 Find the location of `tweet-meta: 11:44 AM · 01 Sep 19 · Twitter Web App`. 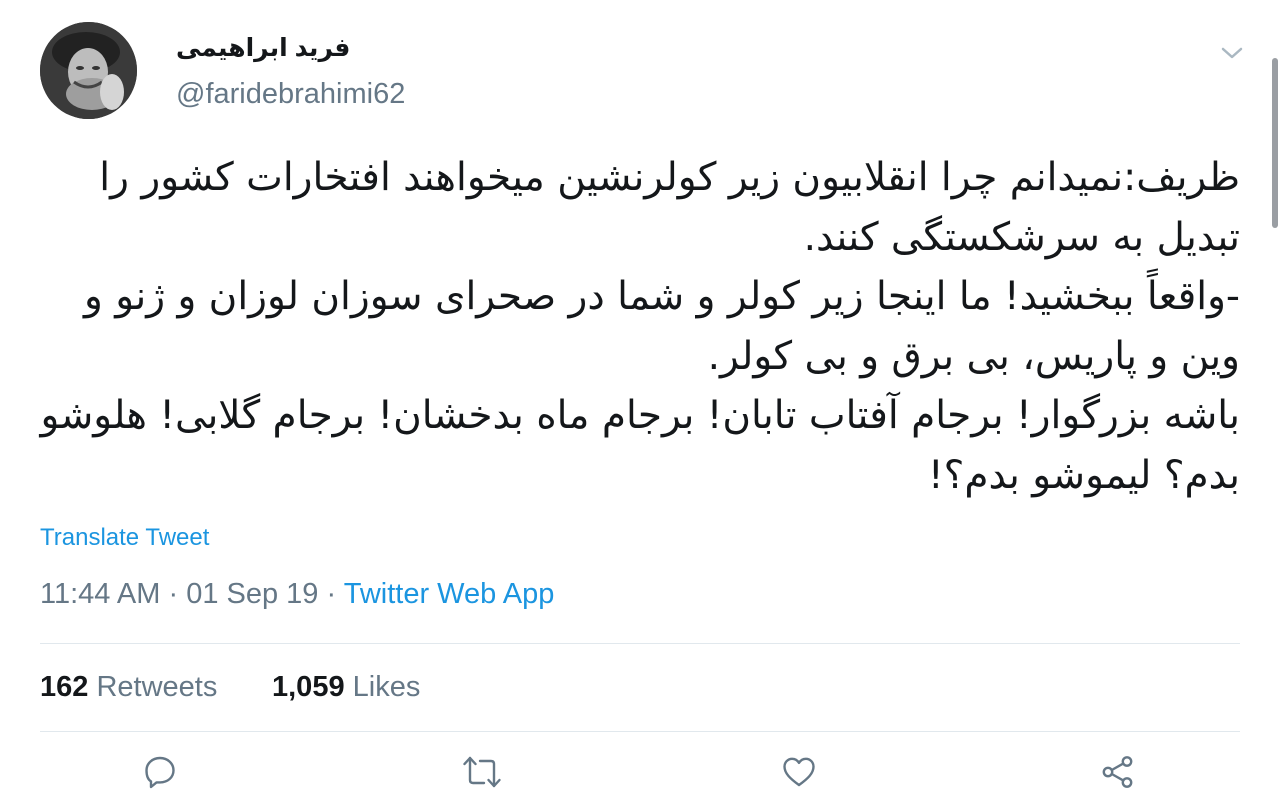

tweet-meta: 11:44 AM · 01 Sep 19 · Twitter Web App is located at coordinates (297, 594).